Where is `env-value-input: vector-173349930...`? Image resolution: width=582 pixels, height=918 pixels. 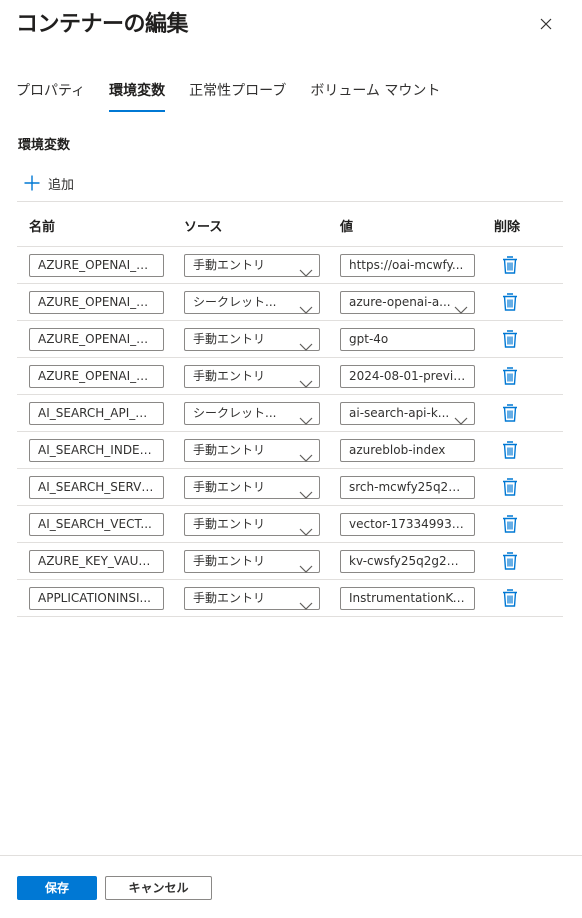
env-value-input: vector-173349930... is located at coordinates (407, 524).